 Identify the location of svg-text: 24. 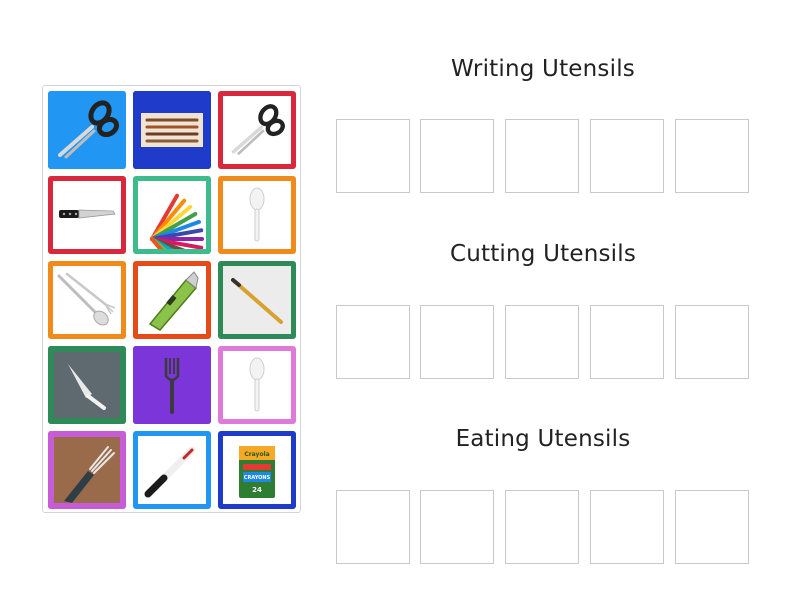
(257, 490).